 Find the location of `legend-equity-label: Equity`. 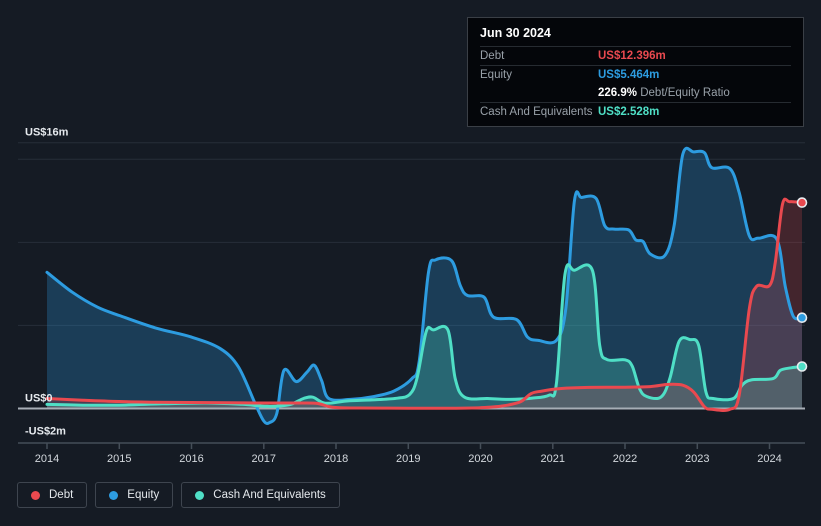

legend-equity-label: Equity is located at coordinates (143, 495).